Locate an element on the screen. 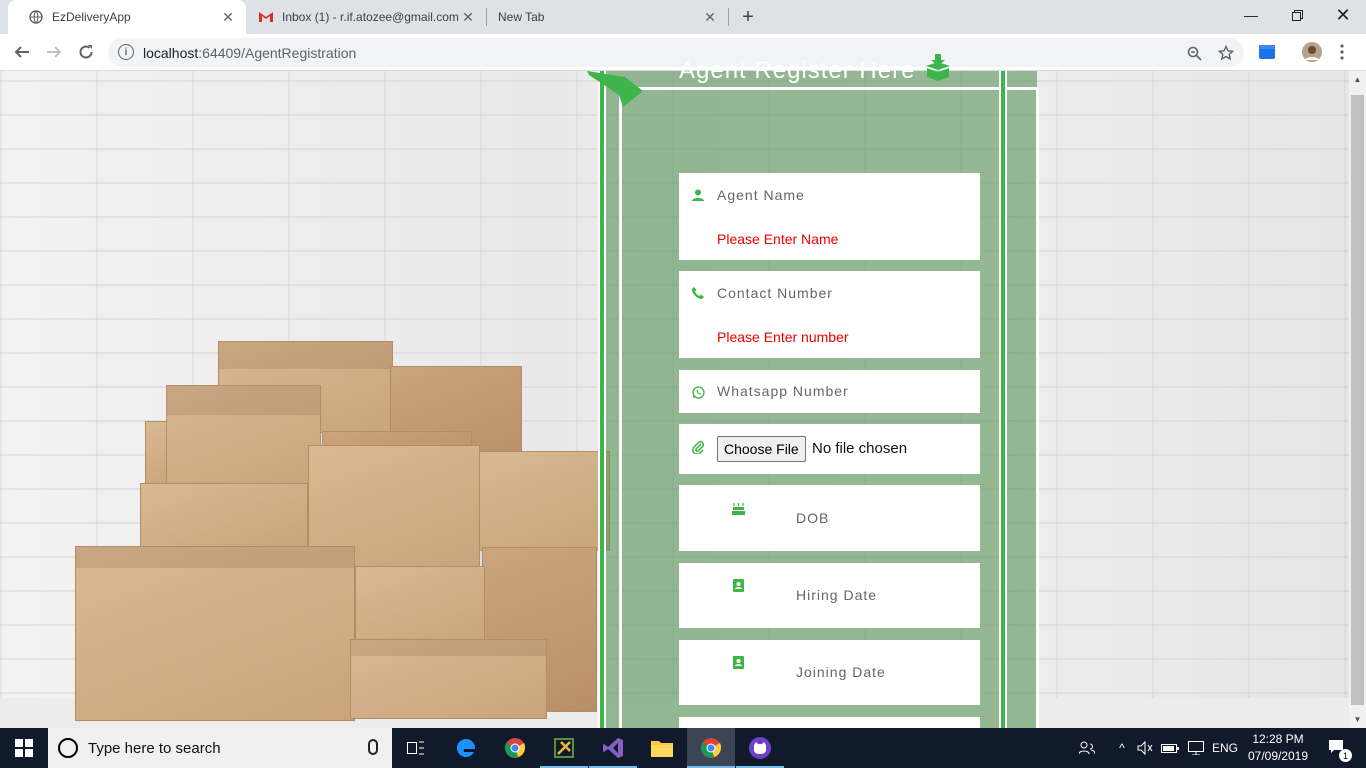 This screenshot has width=1366, height=768. whatsapp-number-field: Whatsapp Number is located at coordinates (829, 391).